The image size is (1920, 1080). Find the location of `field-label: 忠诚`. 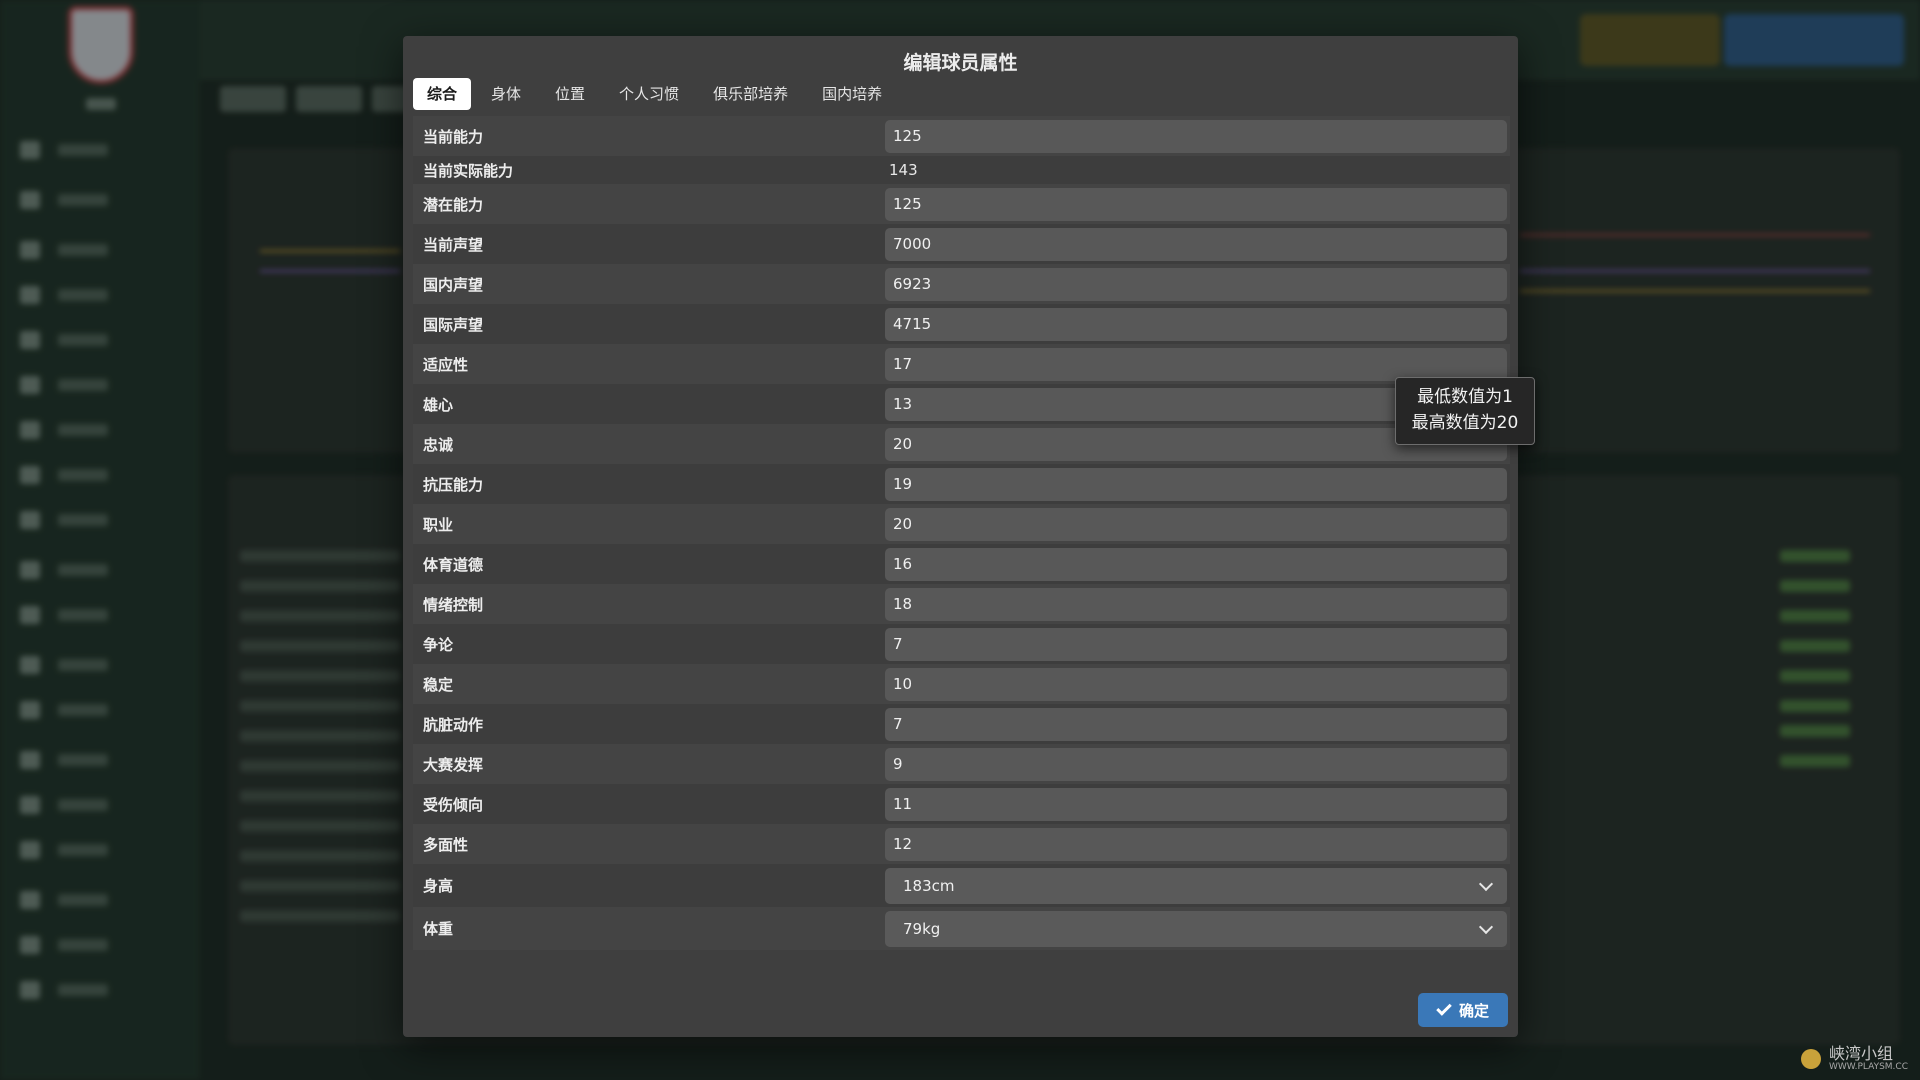

field-label: 忠诚 is located at coordinates (438, 444).